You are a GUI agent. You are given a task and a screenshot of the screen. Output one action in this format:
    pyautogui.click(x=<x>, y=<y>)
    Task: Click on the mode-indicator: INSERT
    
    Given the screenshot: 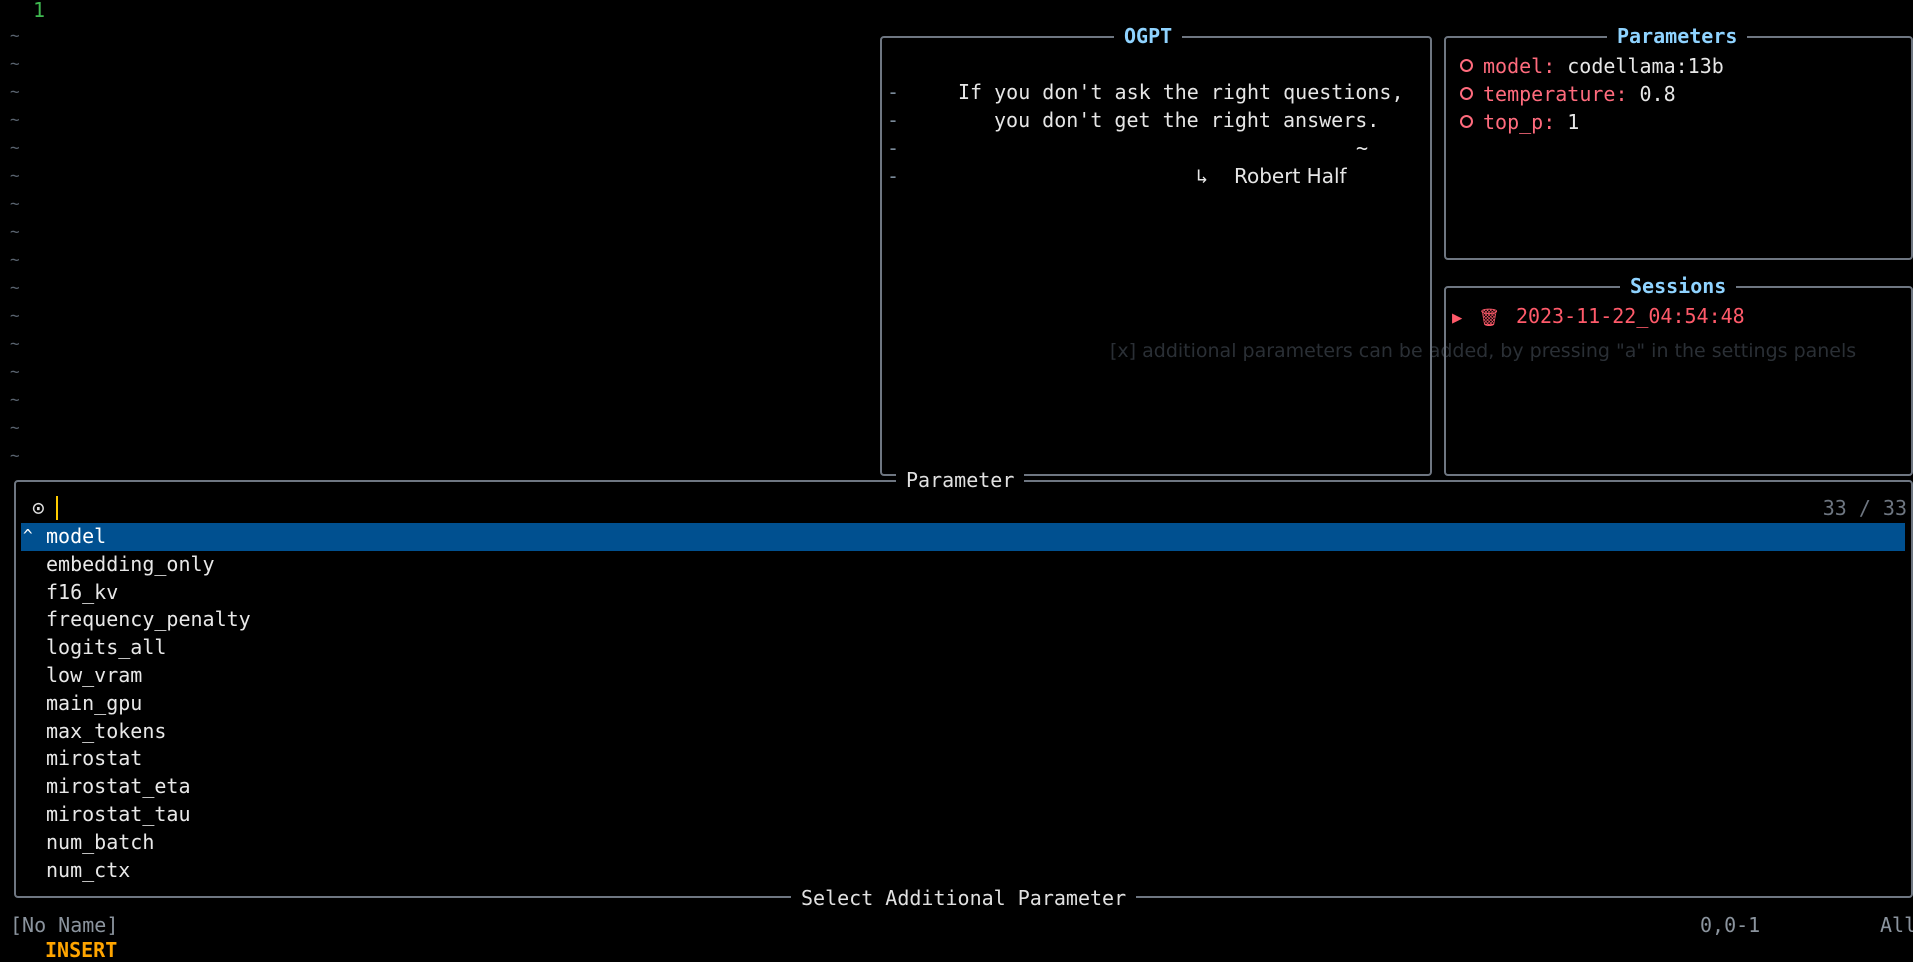 What is the action you would take?
    pyautogui.click(x=81, y=950)
    